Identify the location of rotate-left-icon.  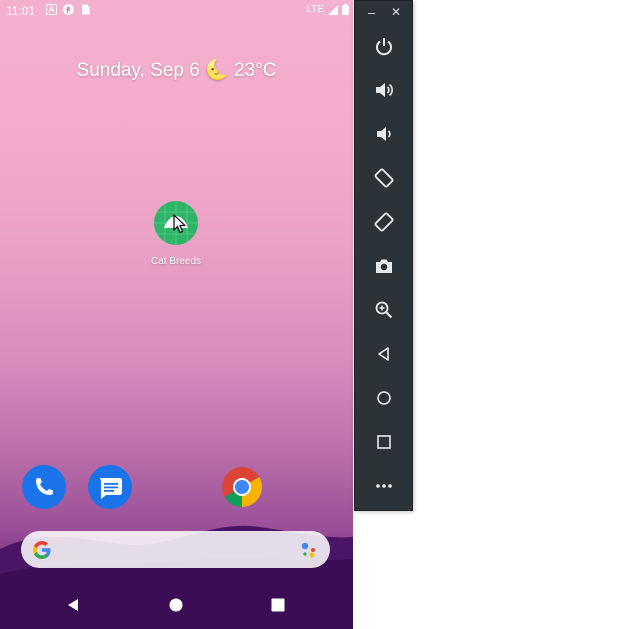
(384, 178).